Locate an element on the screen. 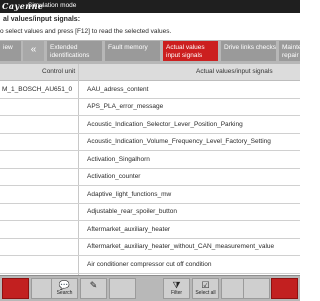 The width and height of the screenshot is (320, 301). tab-fault-memory: Fault memory is located at coordinates (132, 51).